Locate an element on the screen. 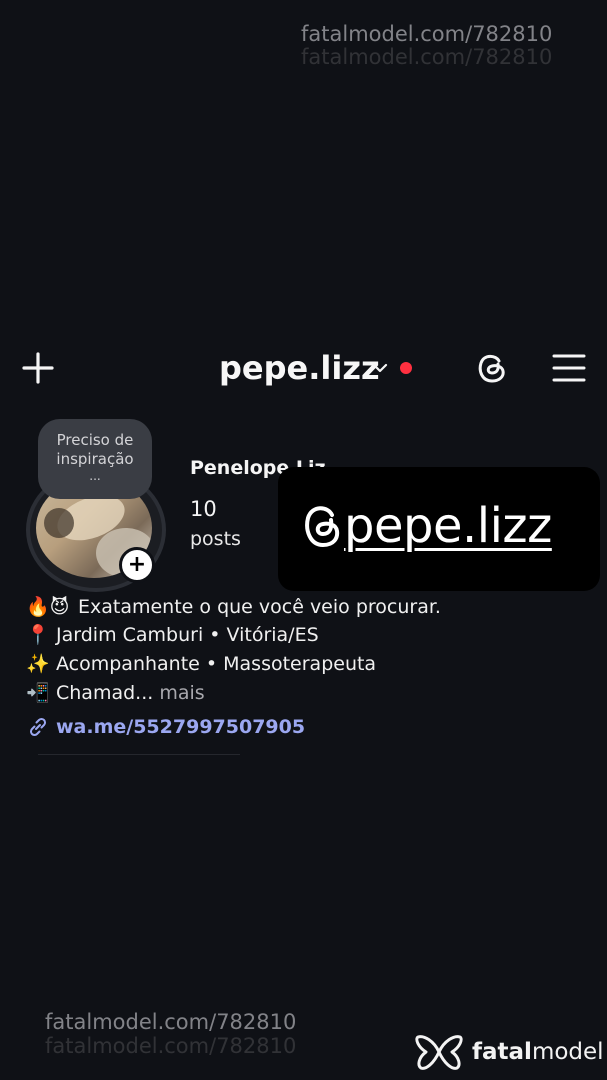 This screenshot has height=1080, width=607. watermark-top: fatalmodel.com/782810 is located at coordinates (427, 34).